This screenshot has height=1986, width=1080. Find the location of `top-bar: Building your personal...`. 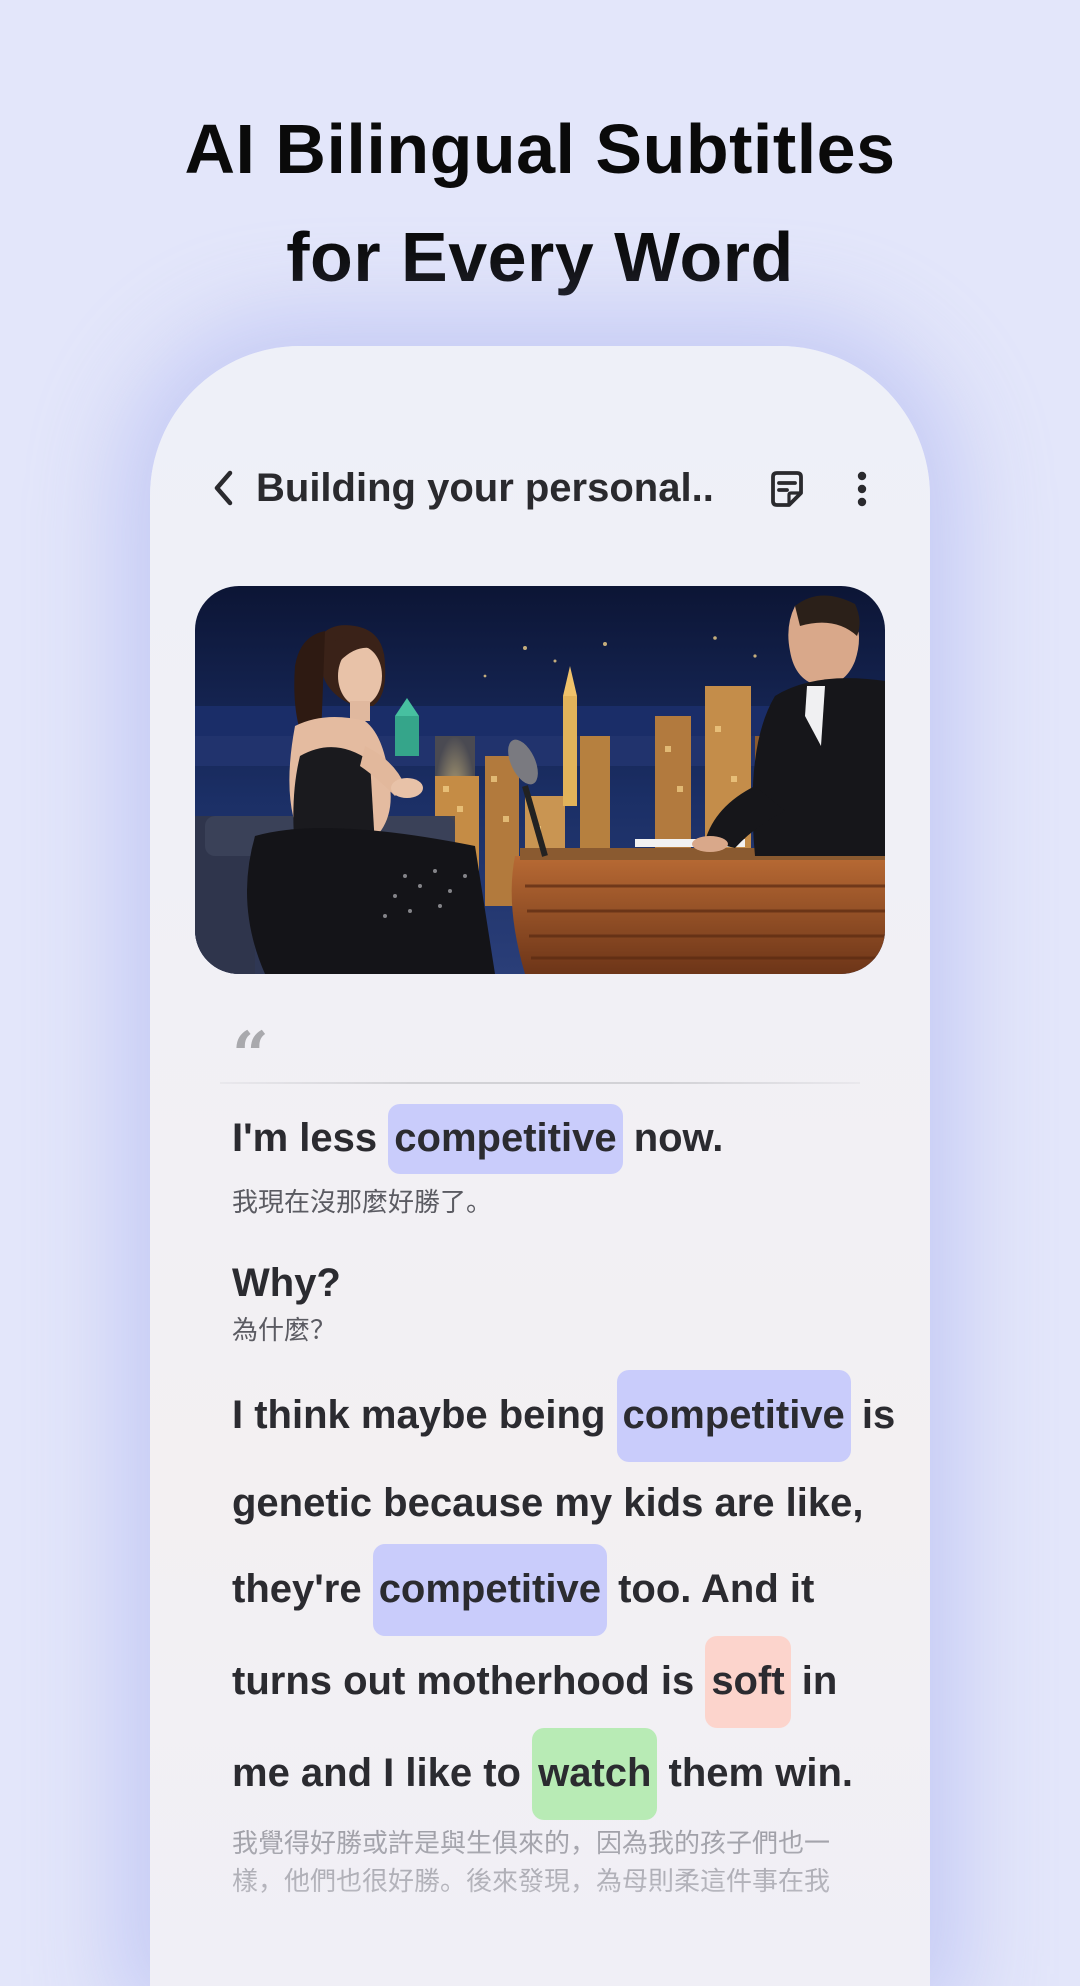

top-bar: Building your personal... is located at coordinates (540, 488).